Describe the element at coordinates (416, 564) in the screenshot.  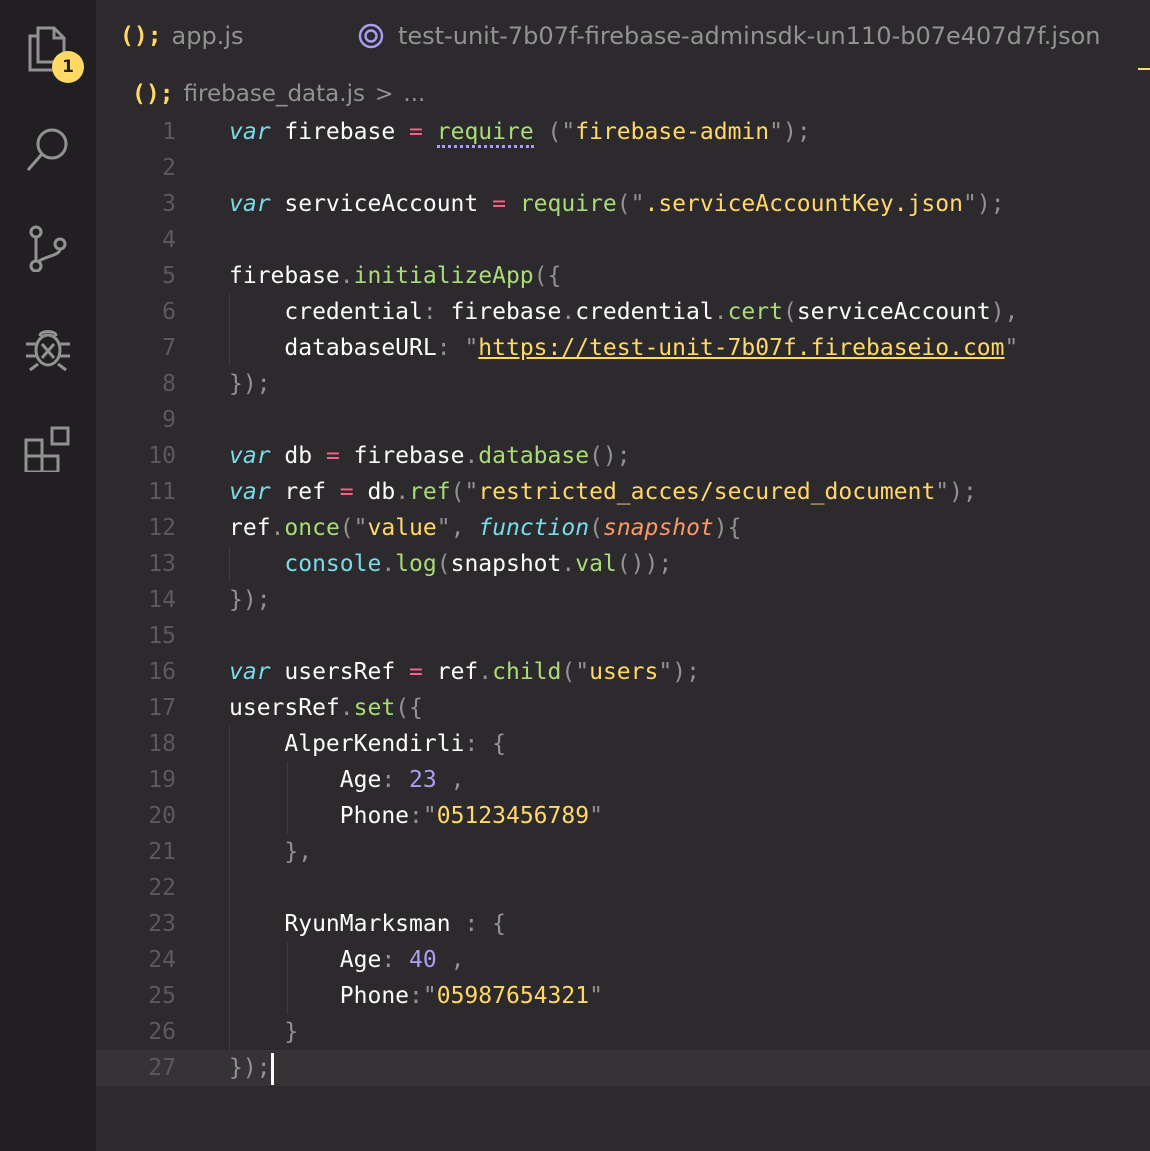
I see `code-token: log` at that location.